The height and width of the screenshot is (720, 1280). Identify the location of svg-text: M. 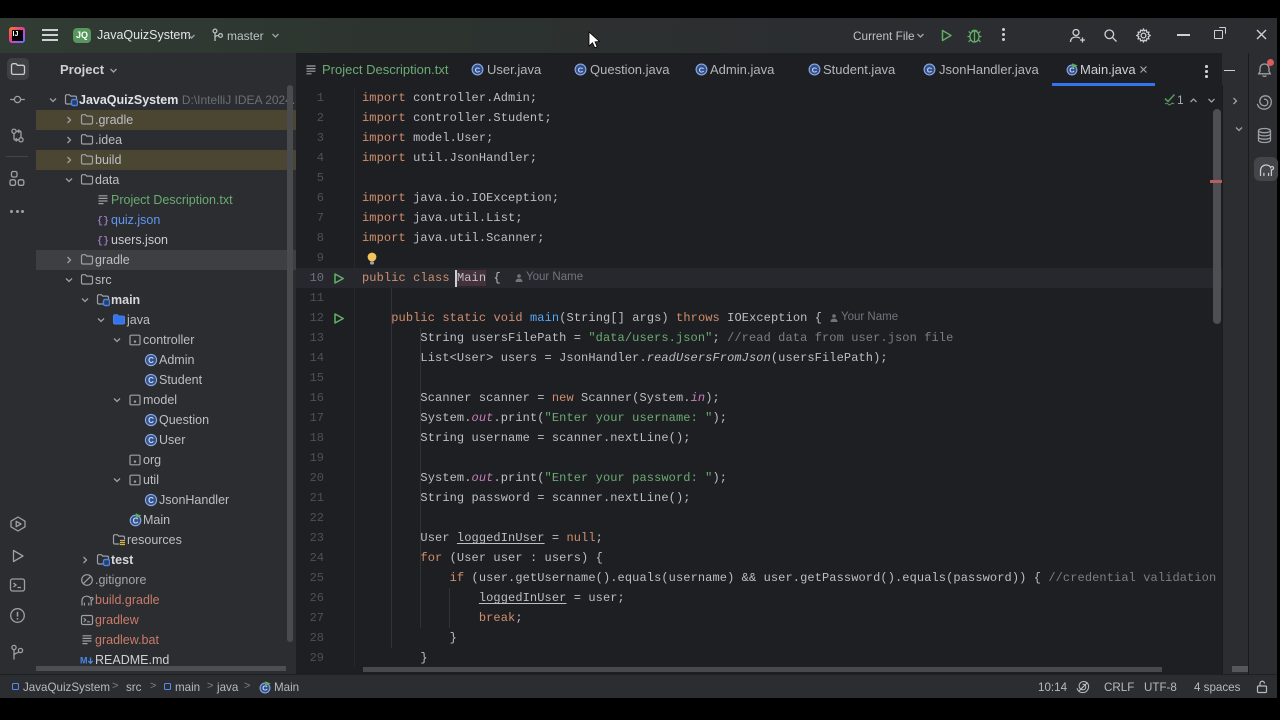
(84, 661).